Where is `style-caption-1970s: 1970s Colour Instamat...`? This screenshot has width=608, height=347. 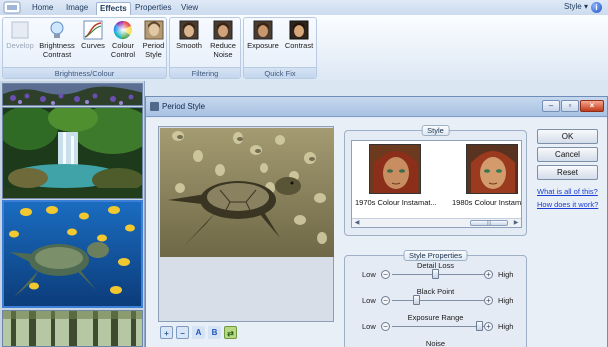 style-caption-1970s: 1970s Colour Instamat... is located at coordinates (396, 202).